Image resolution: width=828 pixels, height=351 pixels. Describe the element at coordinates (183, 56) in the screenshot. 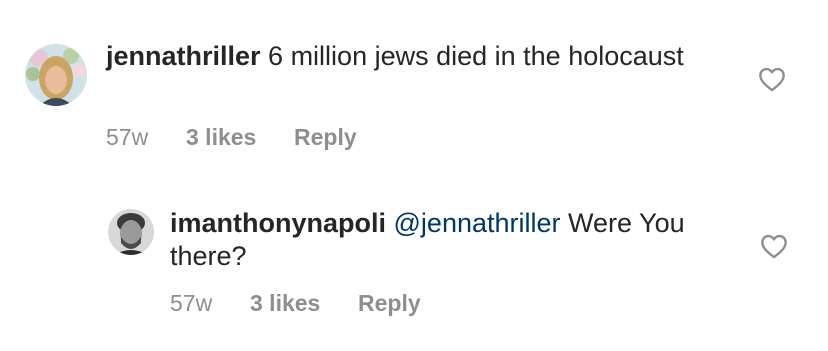

I see `comment-username: jennathriller` at that location.